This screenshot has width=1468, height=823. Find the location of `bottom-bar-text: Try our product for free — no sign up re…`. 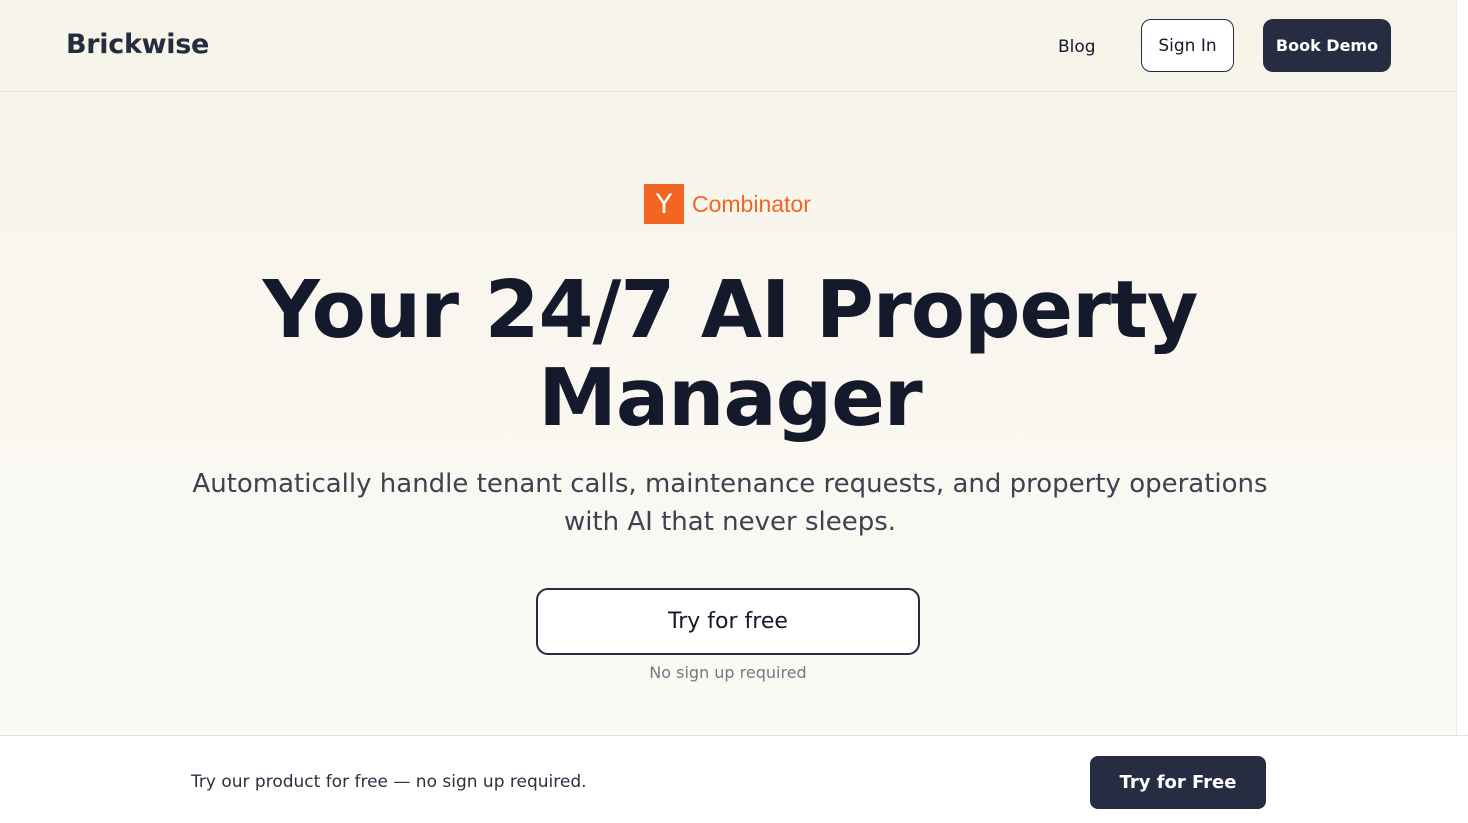

bottom-bar-text: Try our product for free — no sign up re… is located at coordinates (389, 782).